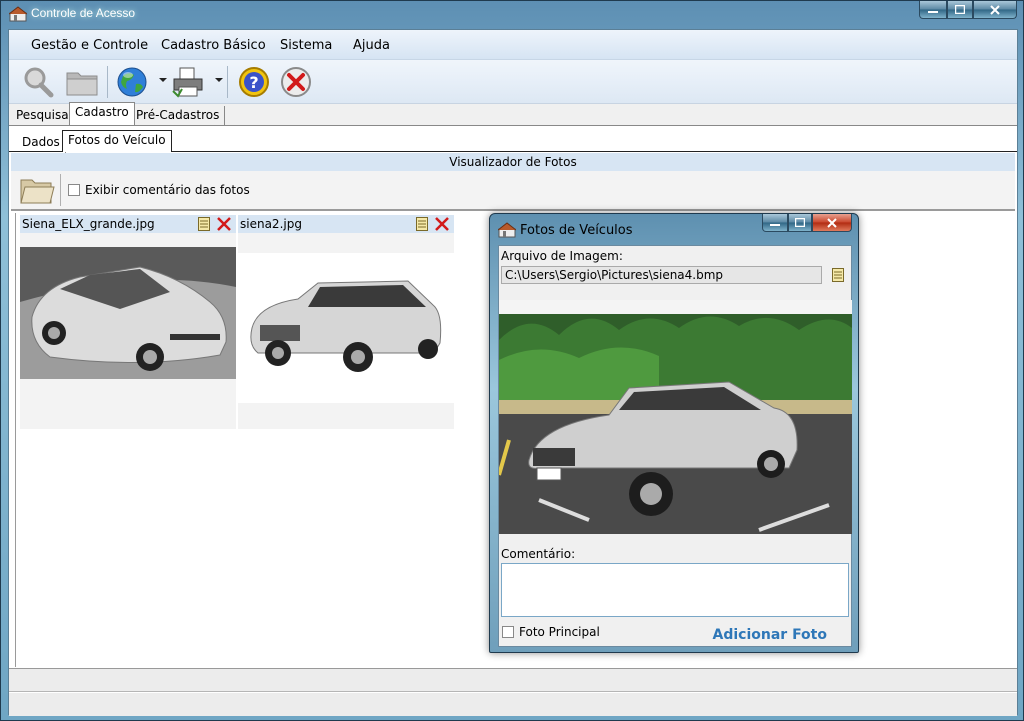 This screenshot has height=721, width=1024. I want to click on sub-tabs: Dados Fotos do Veículo, so click(513, 141).